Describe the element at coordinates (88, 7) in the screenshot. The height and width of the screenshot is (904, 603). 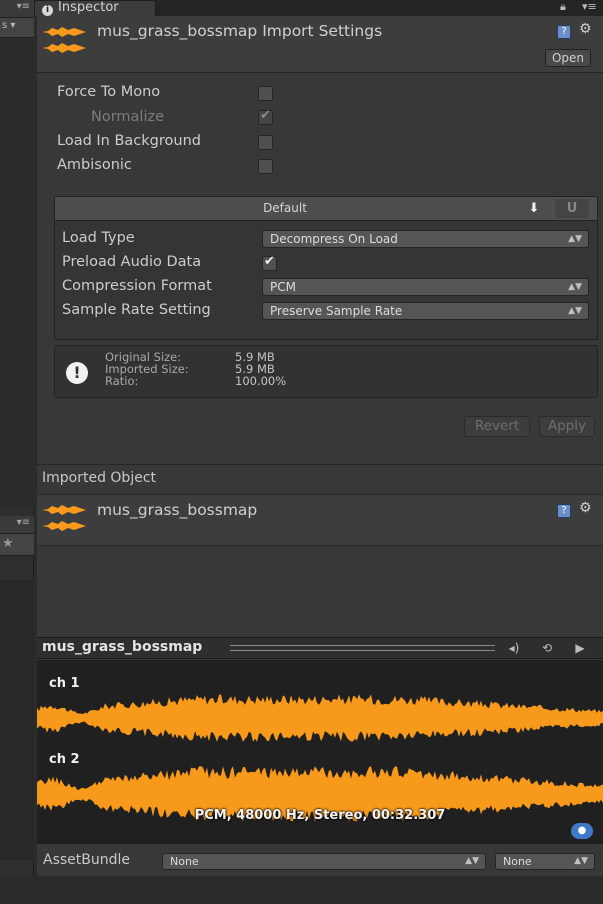
I see `tab-inspector-label: Inspector` at that location.